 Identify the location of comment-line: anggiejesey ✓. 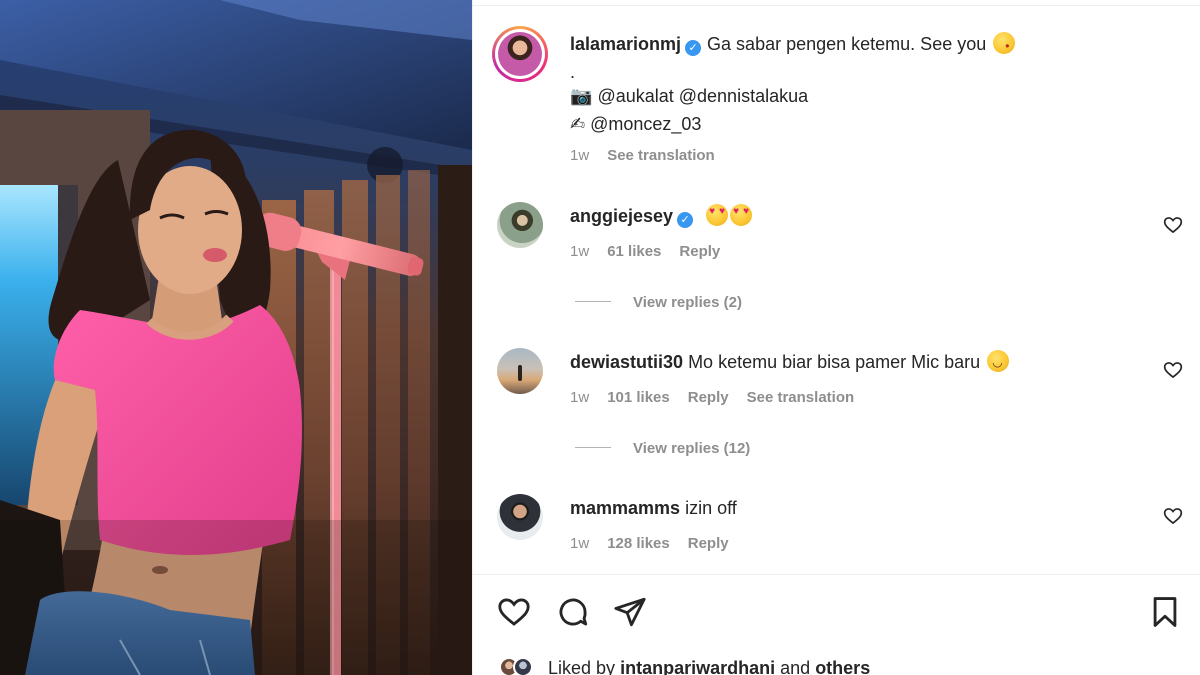
(661, 216).